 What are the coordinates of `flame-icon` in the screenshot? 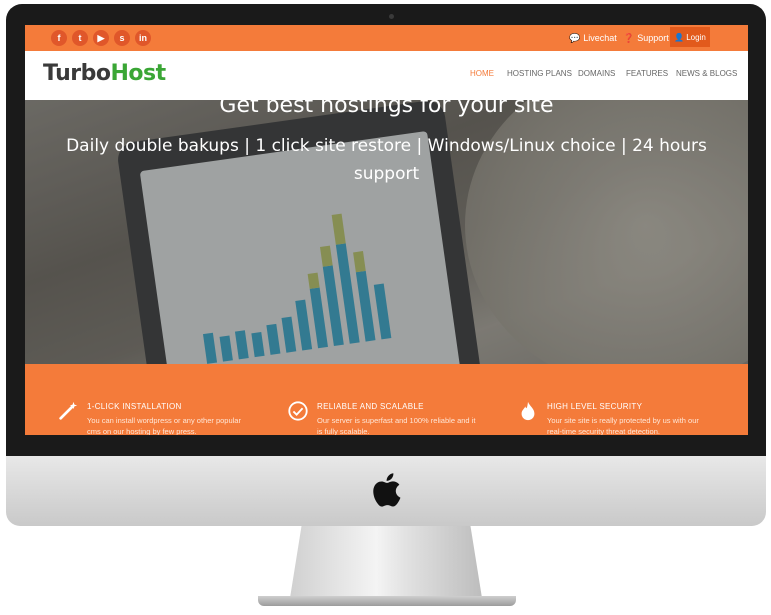 It's located at (528, 411).